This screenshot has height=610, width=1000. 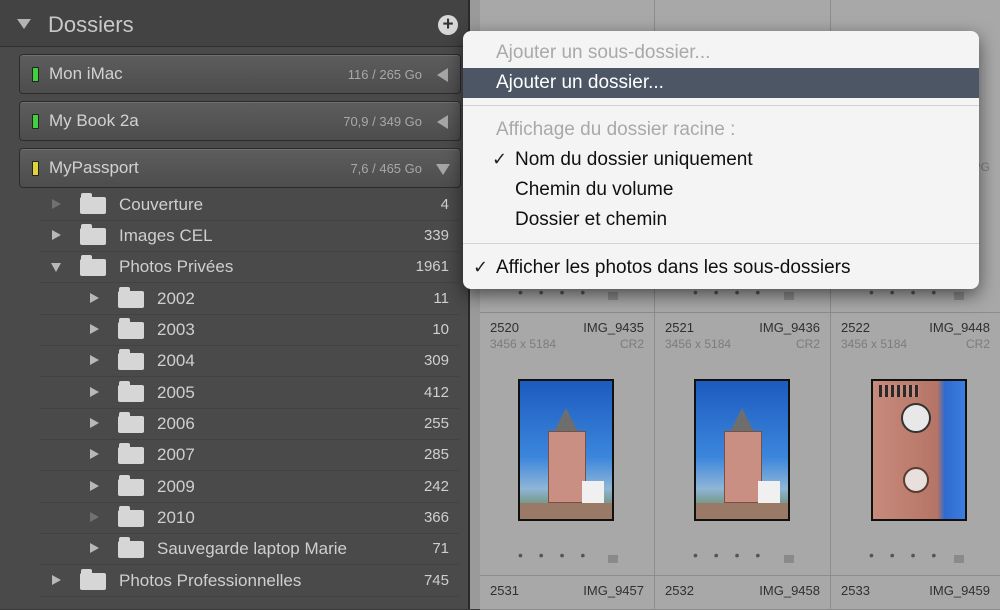 I want to click on volume-mypassport: MyPassport 7,6 / 465 Go, so click(x=240, y=168).